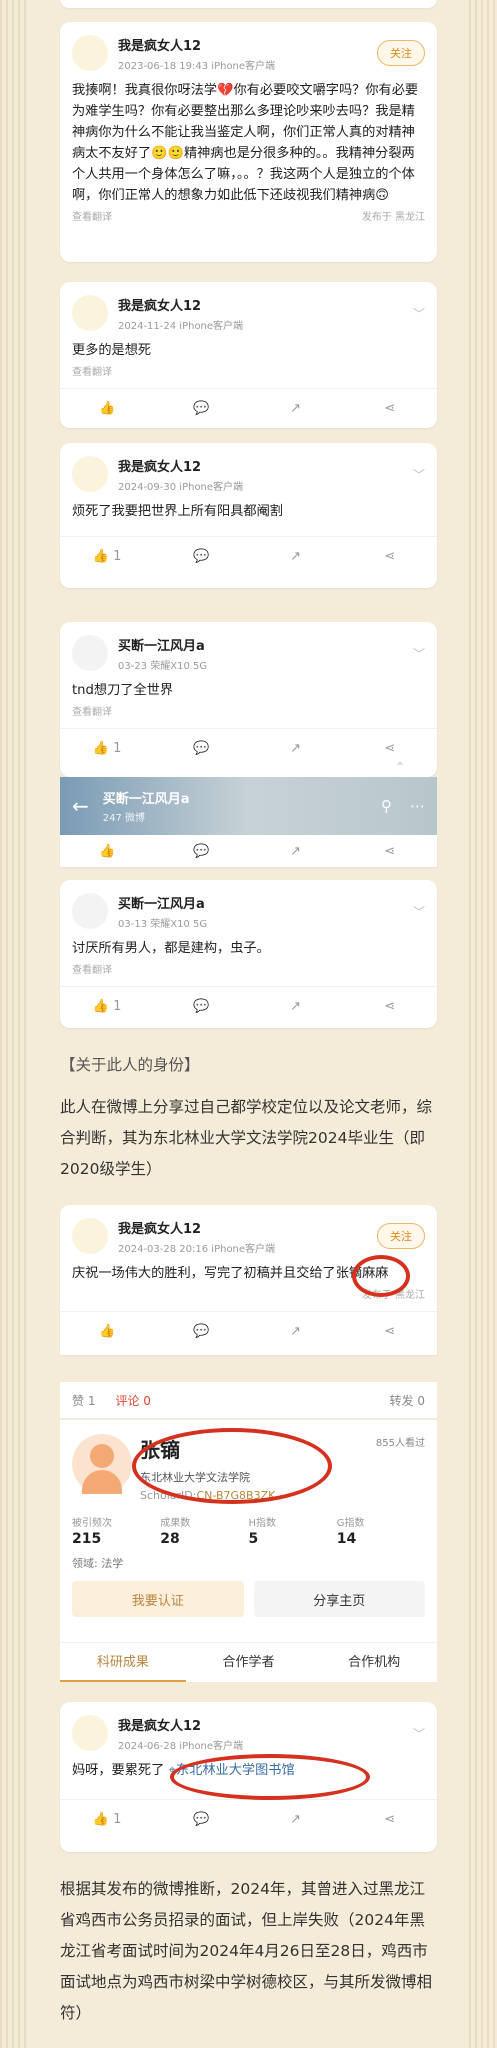  Describe the element at coordinates (158, 1599) in the screenshot. I see `verify-button: 我要认证` at that location.